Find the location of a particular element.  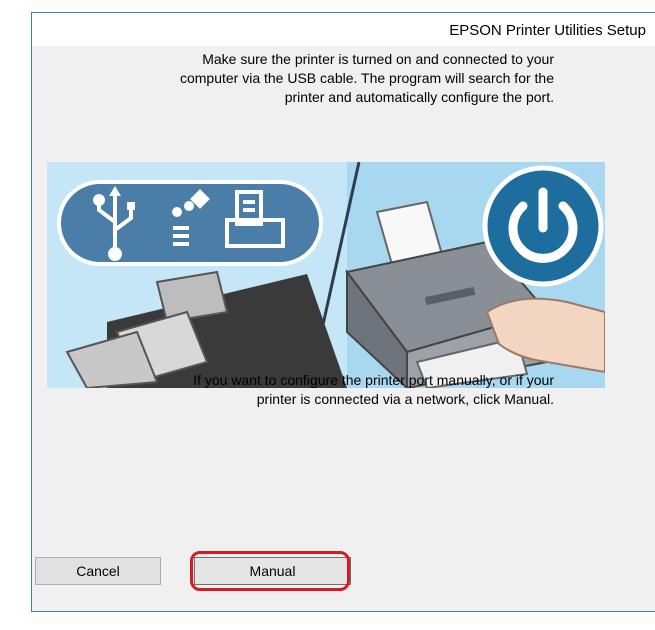

window-title: EPSON Printer Utilities Setup is located at coordinates (547, 30).